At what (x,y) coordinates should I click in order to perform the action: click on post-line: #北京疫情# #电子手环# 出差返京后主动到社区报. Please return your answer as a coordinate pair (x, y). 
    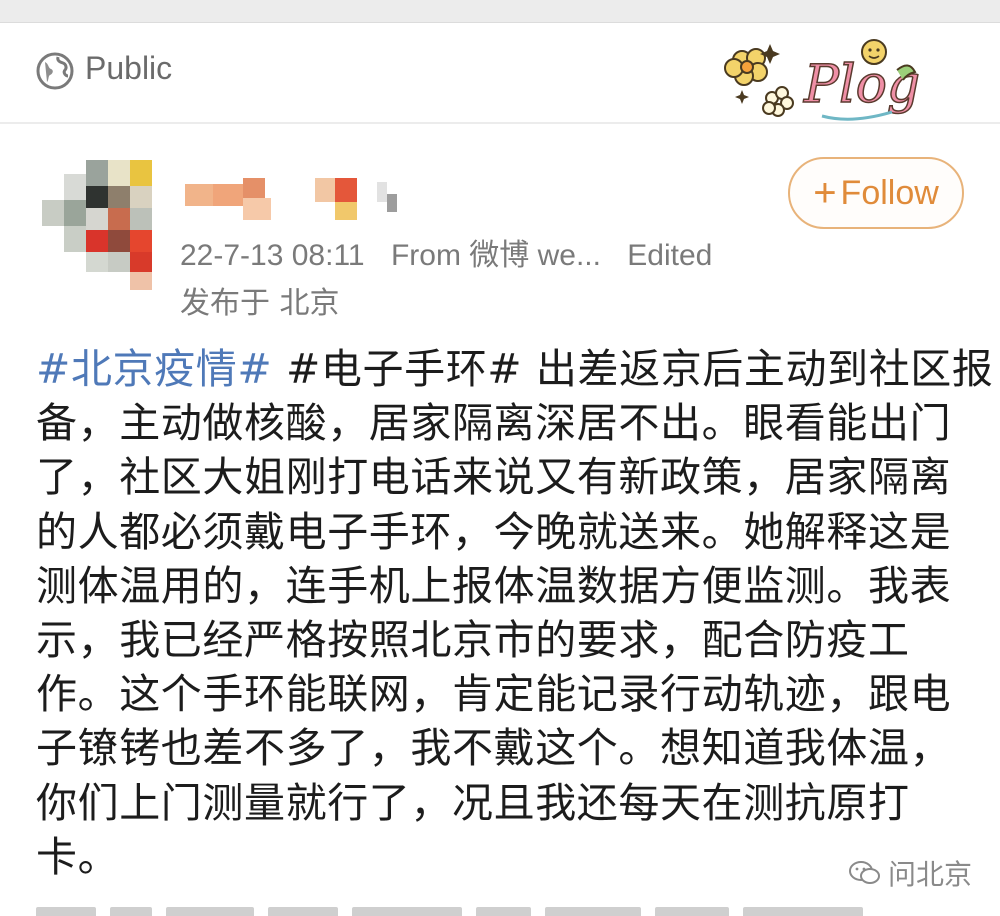
    Looking at the image, I should click on (514, 369).